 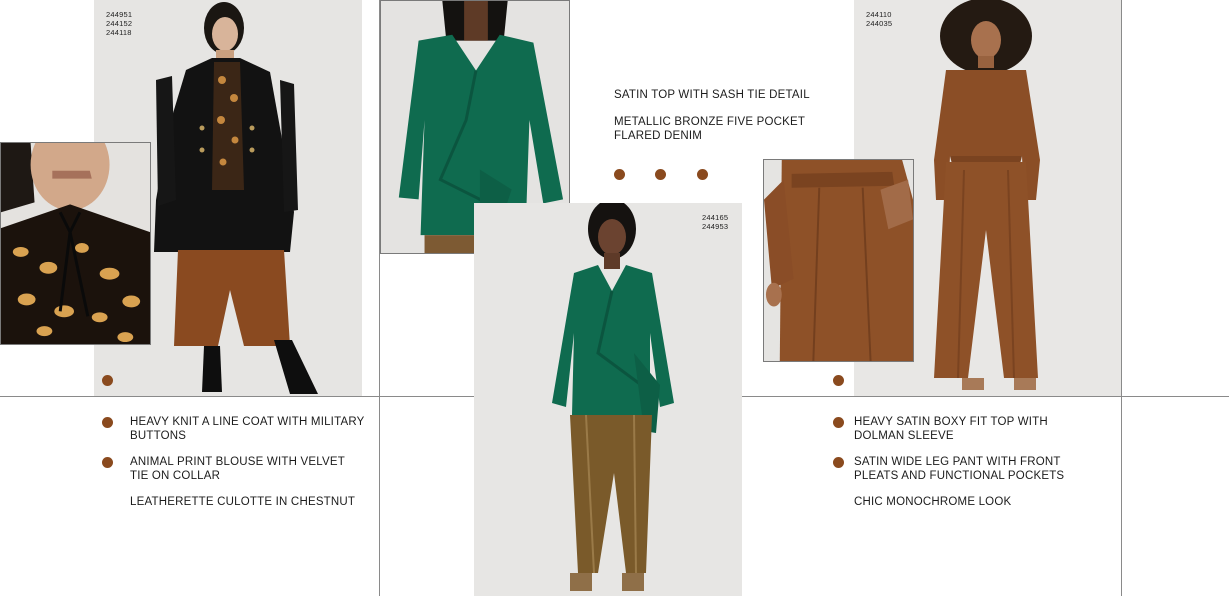 What do you see at coordinates (107, 422) in the screenshot?
I see `look1-item-1-bullet` at bounding box center [107, 422].